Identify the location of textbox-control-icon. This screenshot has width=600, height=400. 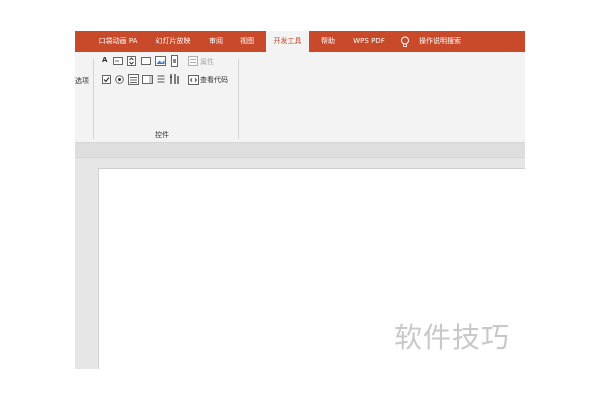
(118, 61).